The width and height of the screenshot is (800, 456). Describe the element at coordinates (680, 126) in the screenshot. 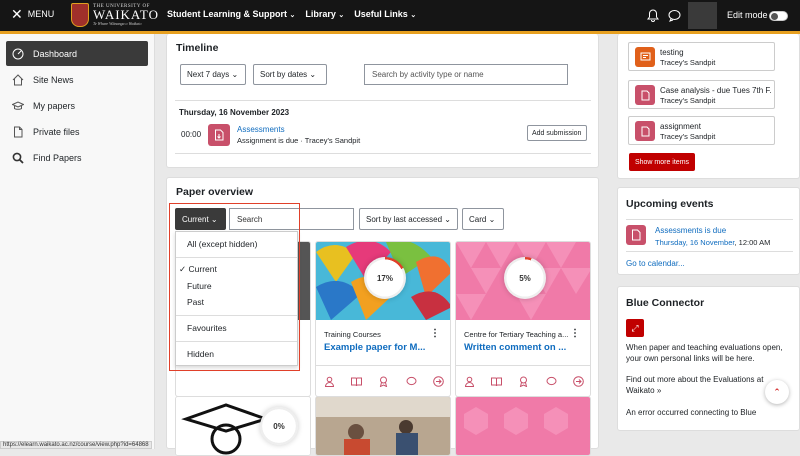

I see `recent-item-title: assignment` at that location.